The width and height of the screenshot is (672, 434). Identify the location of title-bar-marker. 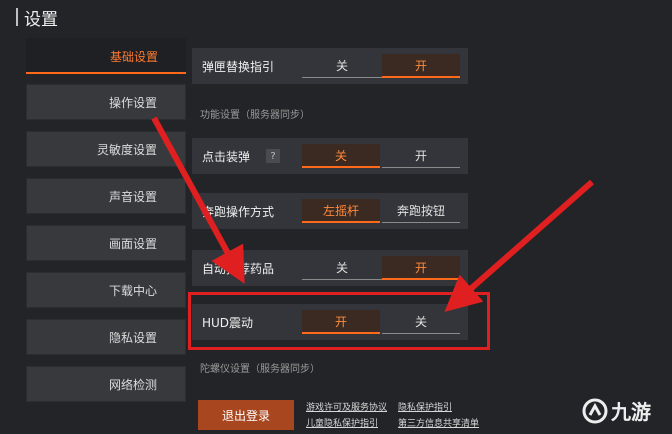
(17, 17).